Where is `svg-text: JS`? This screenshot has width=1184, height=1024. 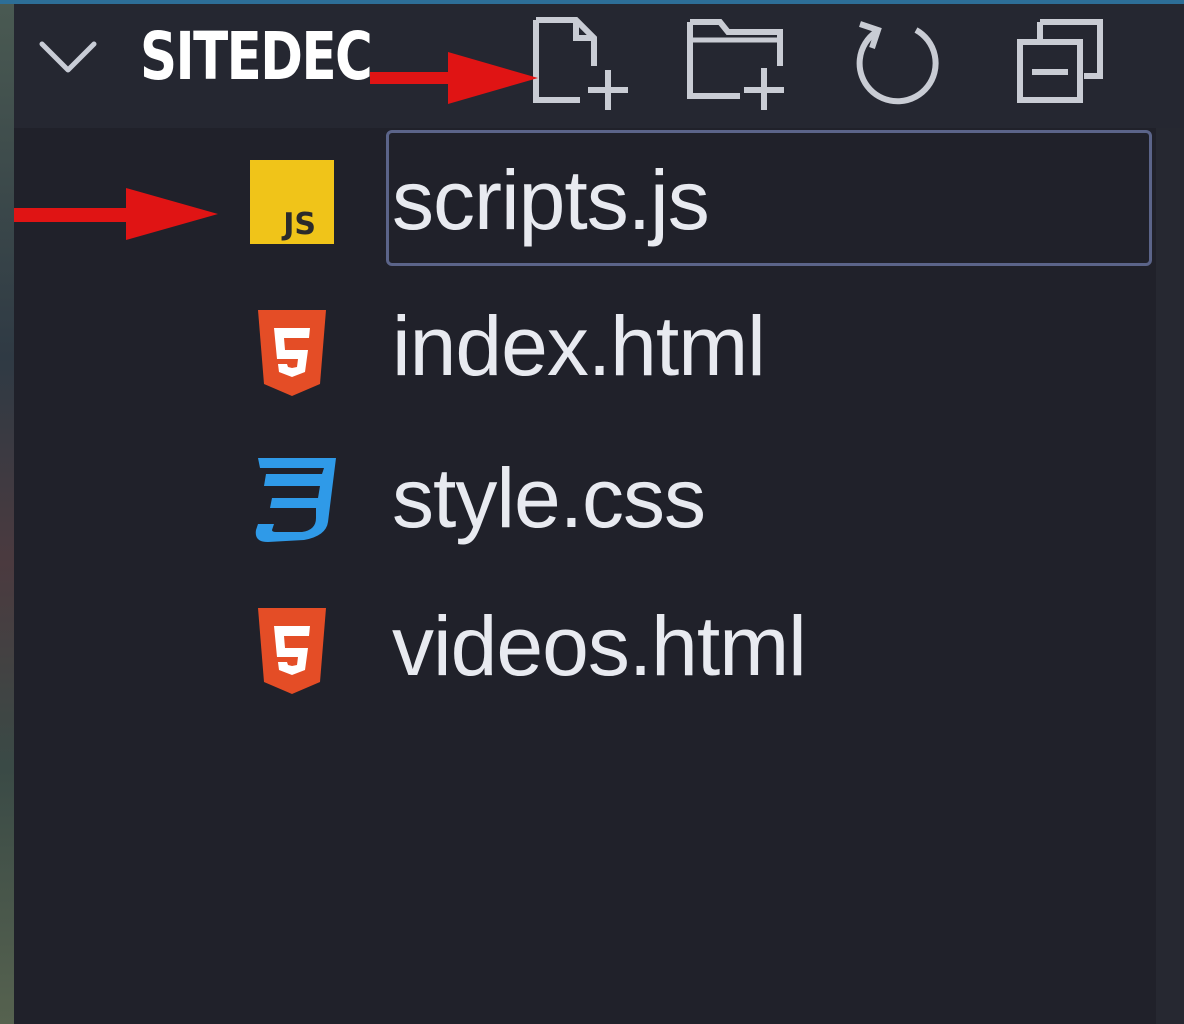
svg-text: JS is located at coordinates (298, 224).